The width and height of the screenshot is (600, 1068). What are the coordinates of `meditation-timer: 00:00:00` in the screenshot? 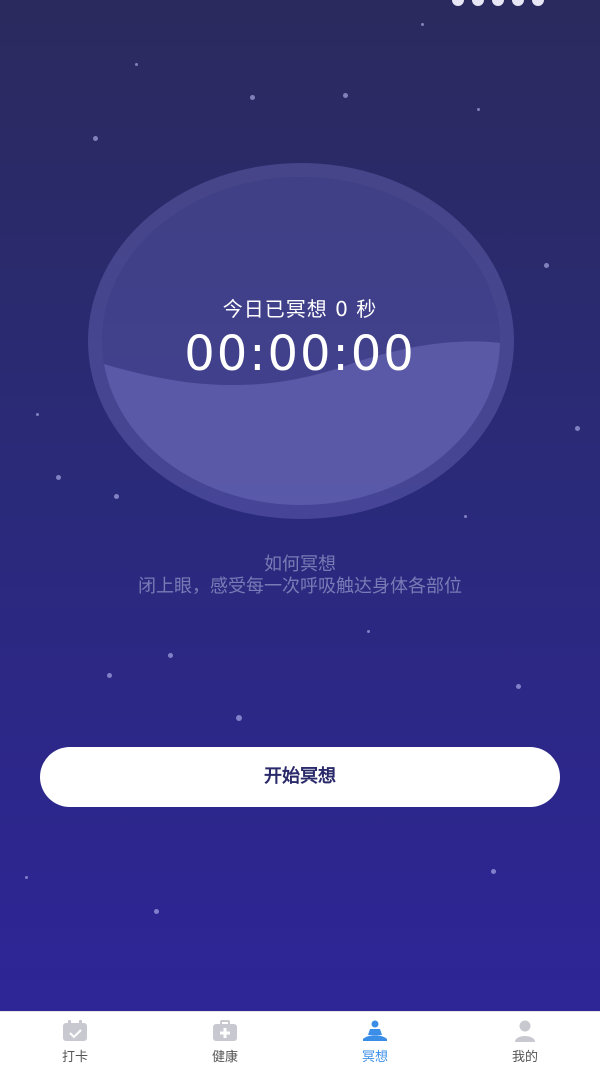 It's located at (300, 354).